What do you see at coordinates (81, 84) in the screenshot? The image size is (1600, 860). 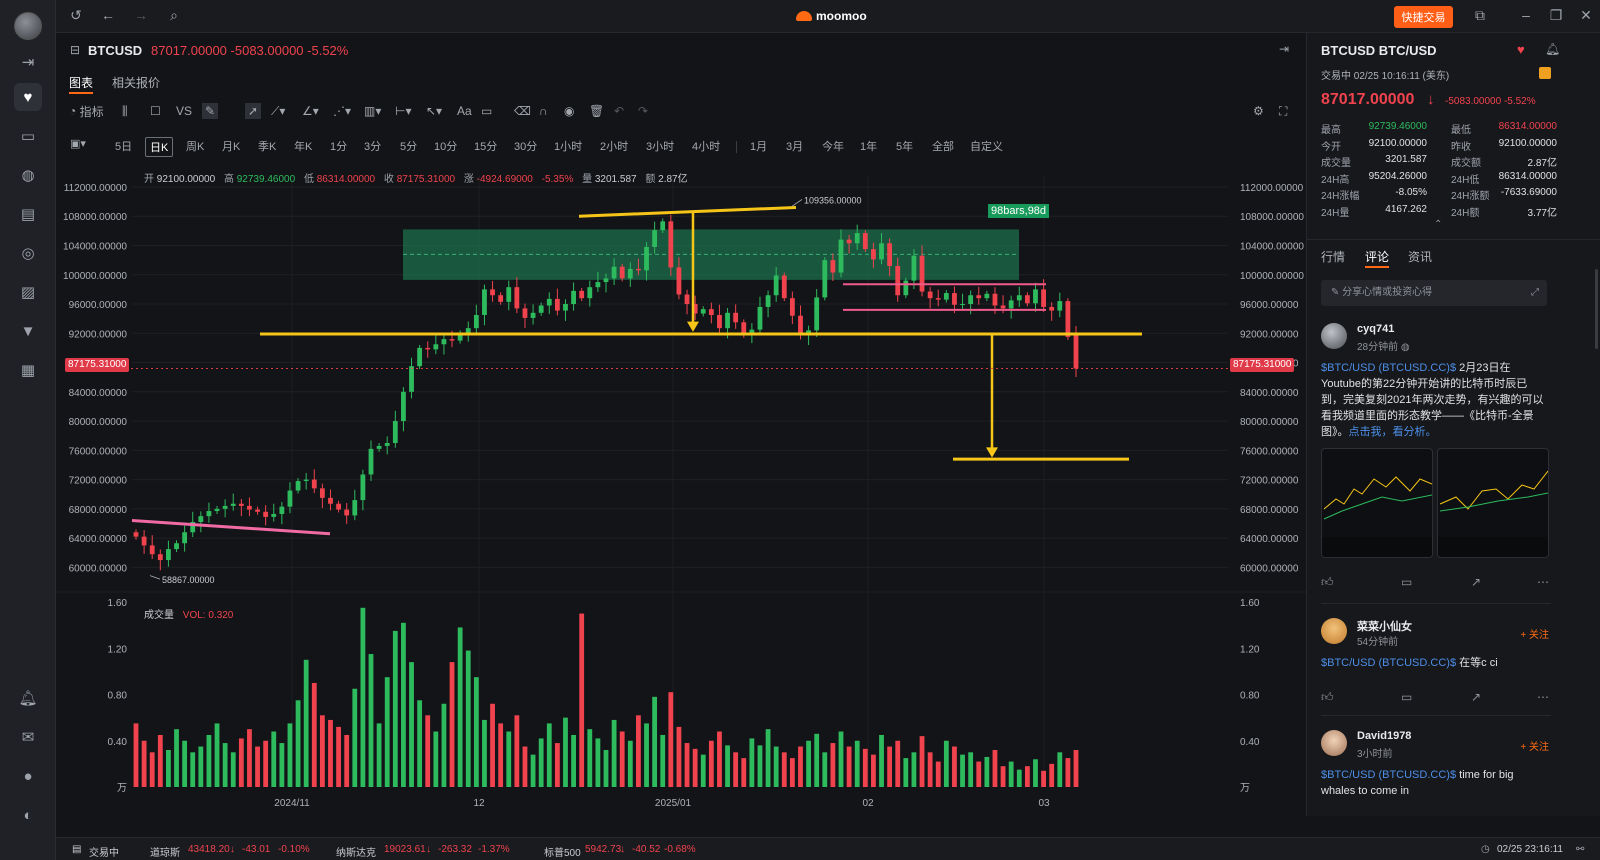 I see `tab-chart: 图表` at bounding box center [81, 84].